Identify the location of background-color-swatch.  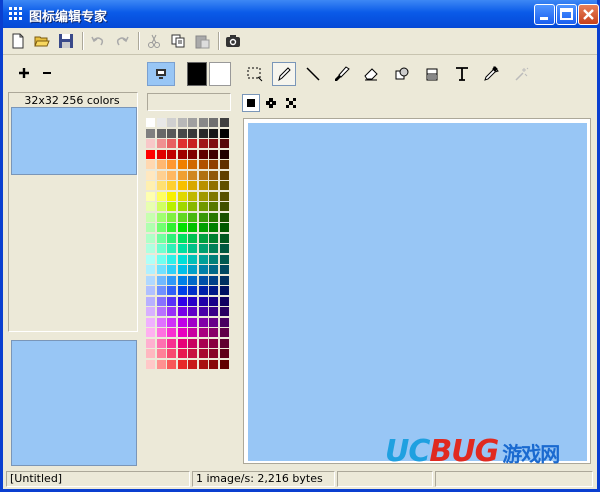
(220, 74).